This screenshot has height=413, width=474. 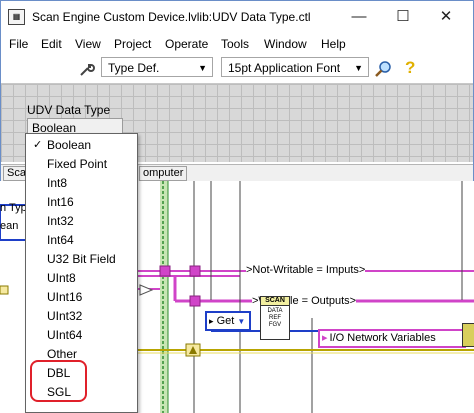 What do you see at coordinates (468, 335) in the screenshot?
I see `node-fragment` at bounding box center [468, 335].